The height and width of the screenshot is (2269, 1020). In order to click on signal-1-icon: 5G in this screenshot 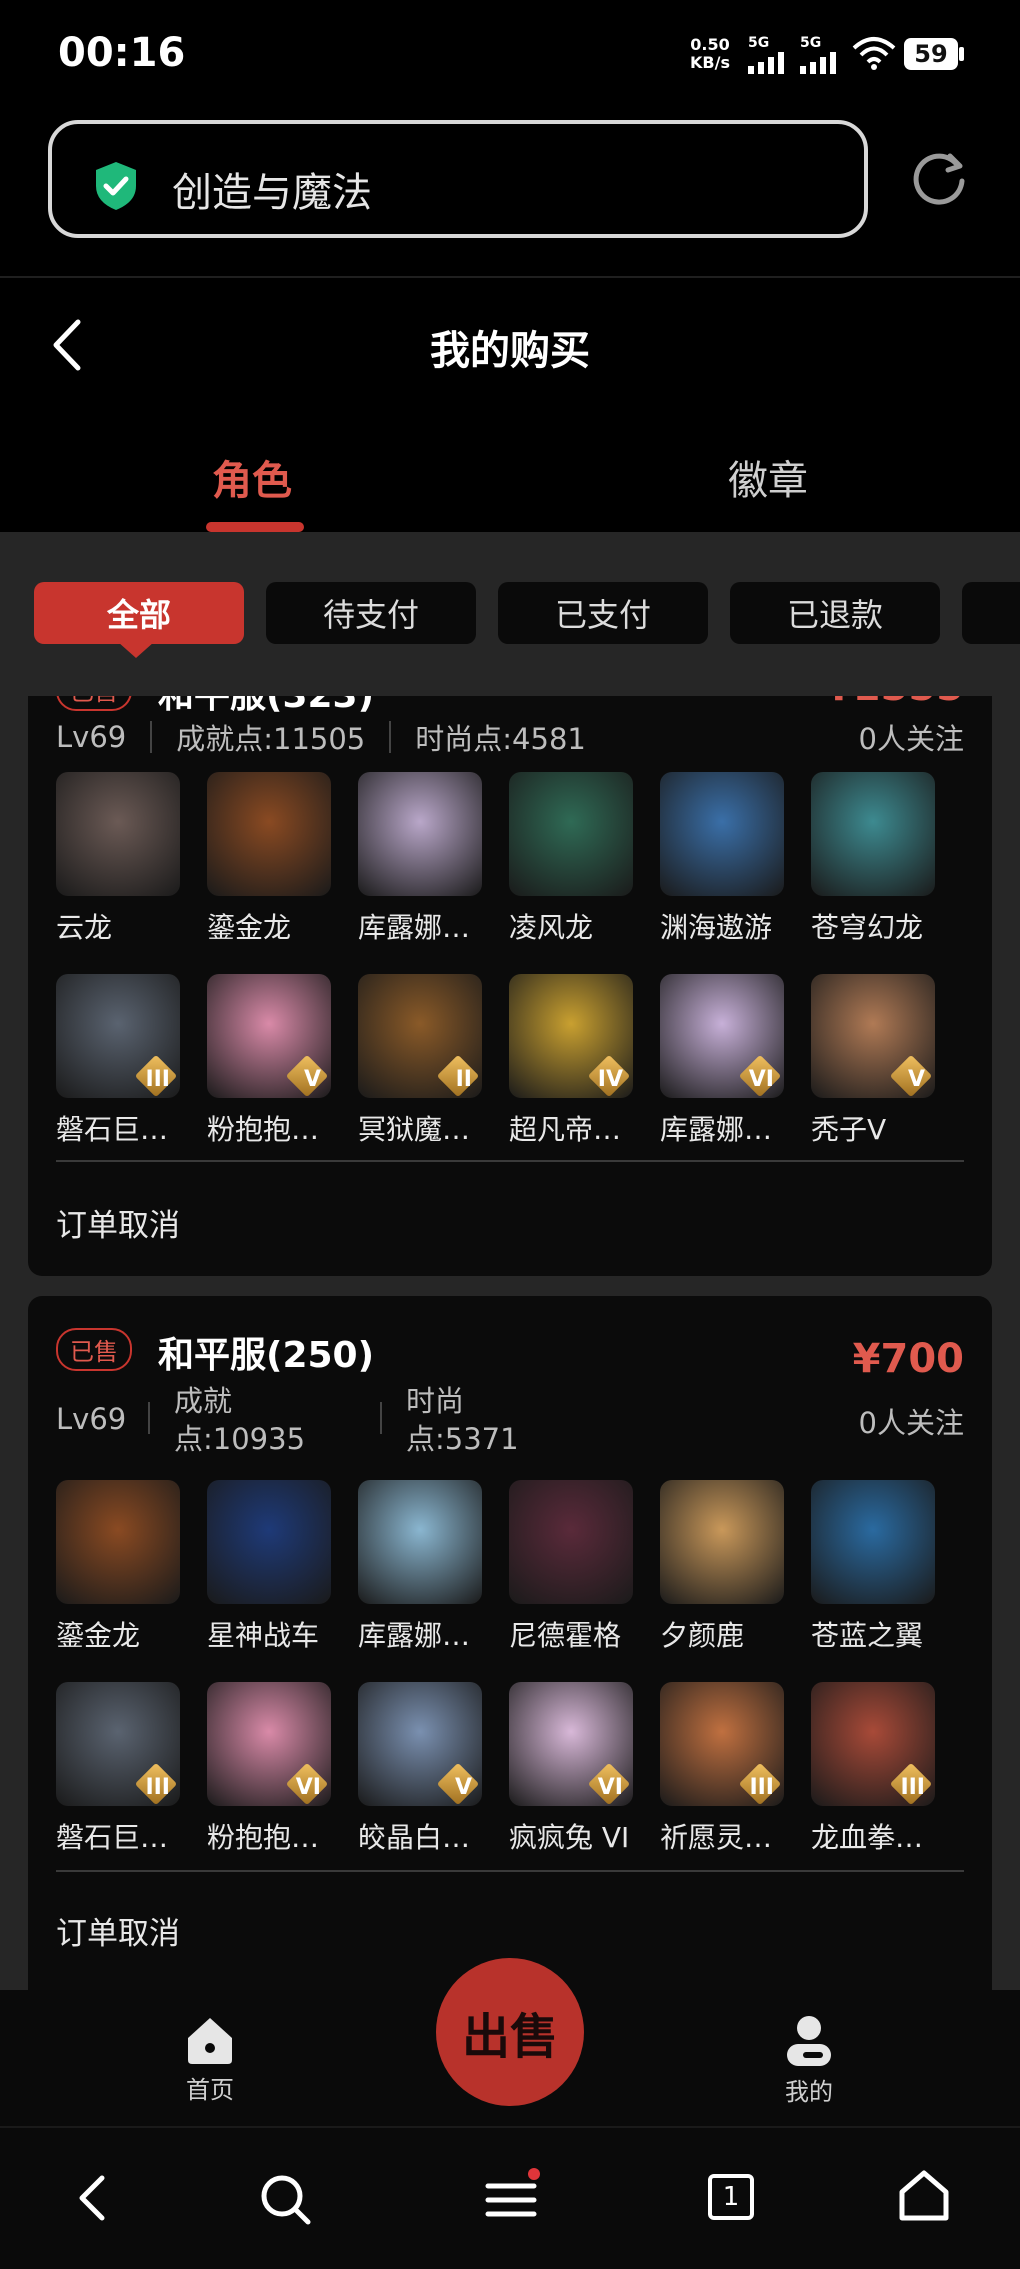, I will do `click(766, 54)`.